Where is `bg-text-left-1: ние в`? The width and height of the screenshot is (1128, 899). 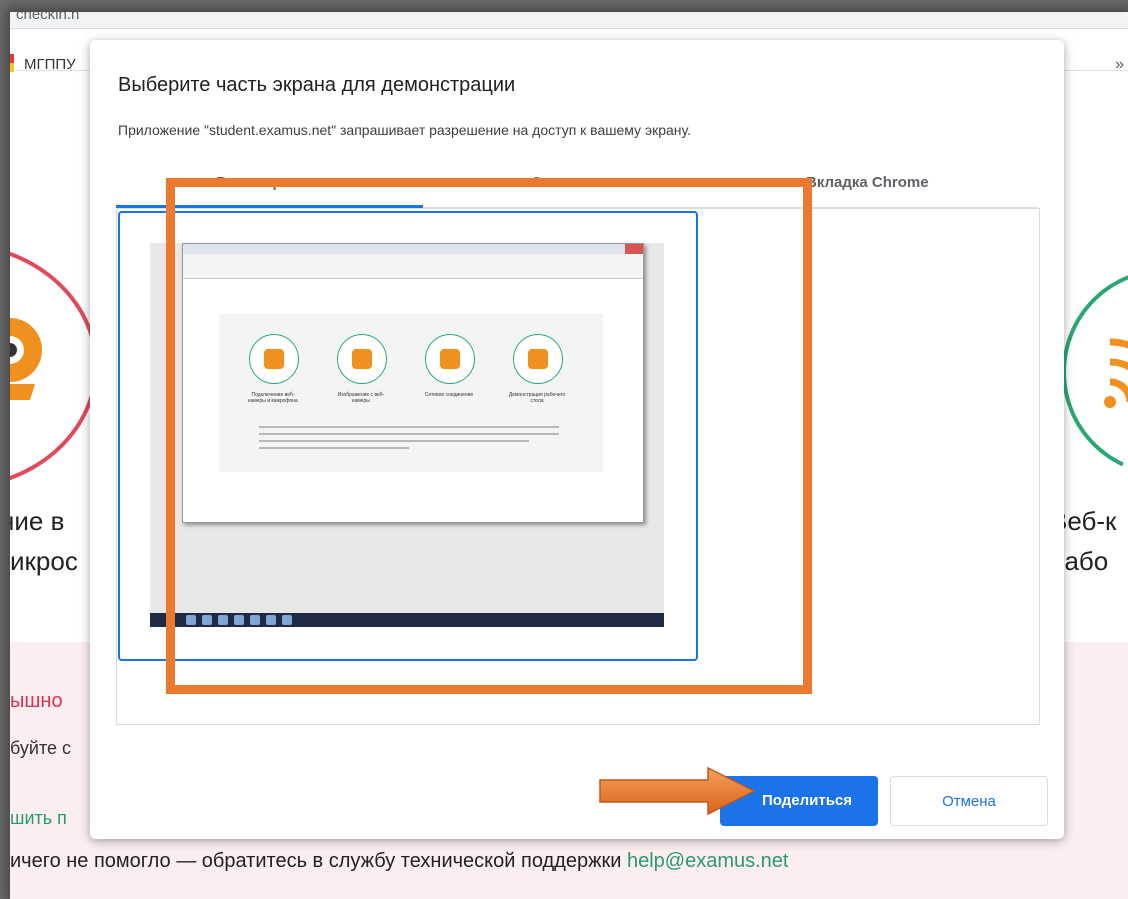 bg-text-left-1: ние в is located at coordinates (37, 521).